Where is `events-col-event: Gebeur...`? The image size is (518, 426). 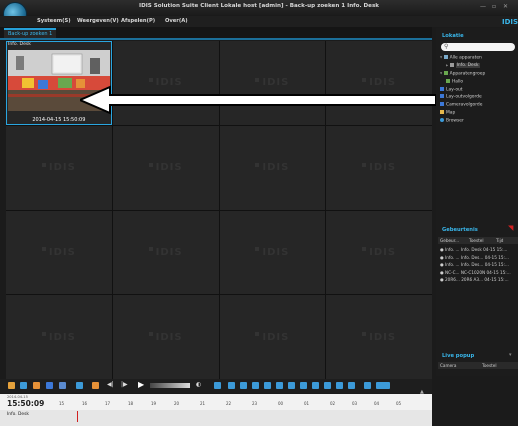
events-col-event: Gebeur... is located at coordinates (449, 240).